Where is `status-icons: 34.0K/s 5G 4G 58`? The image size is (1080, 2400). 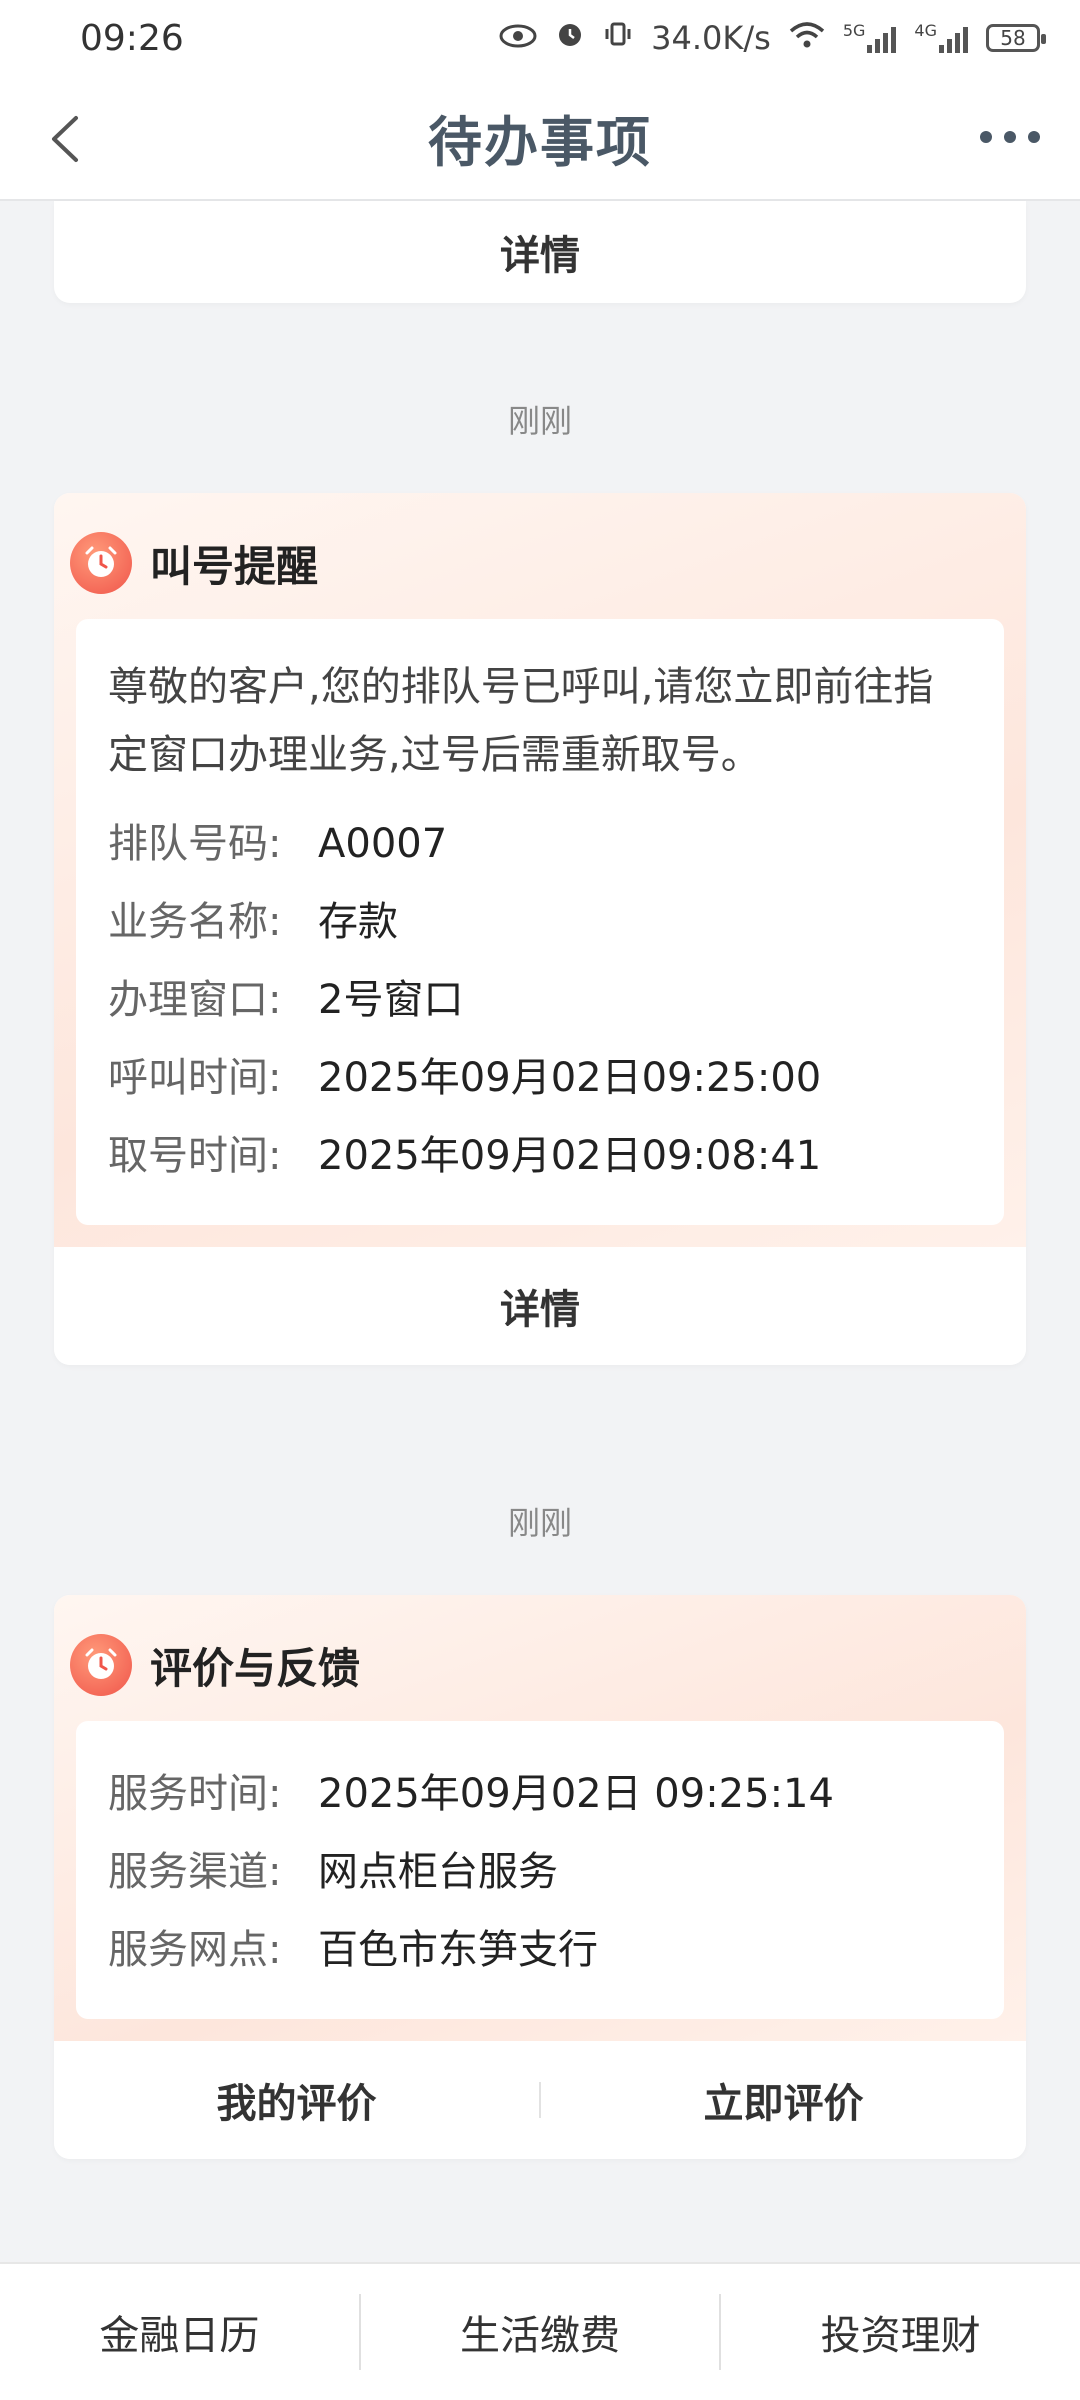 status-icons: 34.0K/s 5G 4G 58 is located at coordinates (772, 38).